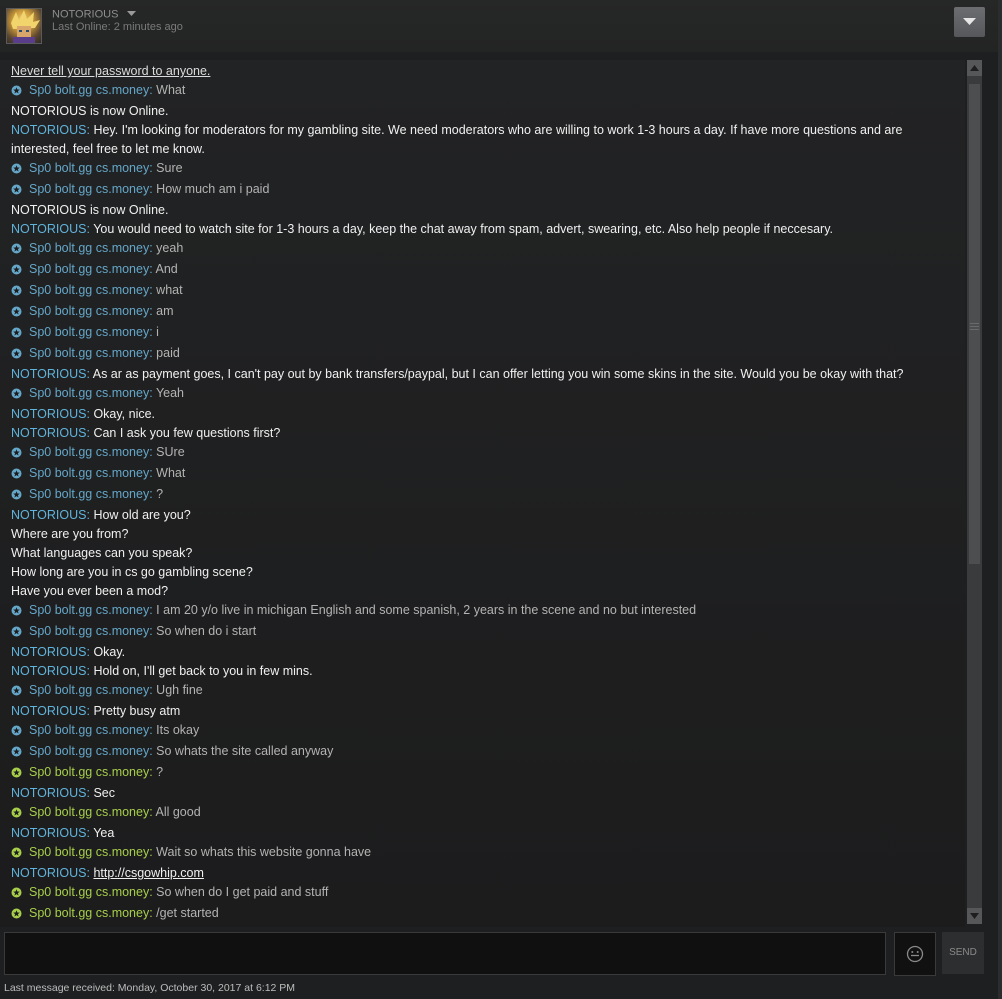  Describe the element at coordinates (24, 26) in the screenshot. I see `avatar` at that location.